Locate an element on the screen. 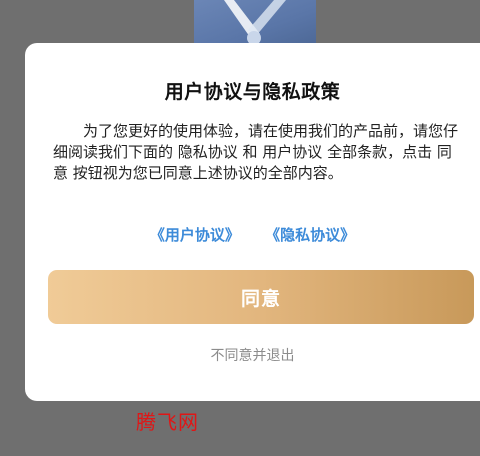  user-agreement-link: 《用户协议》 is located at coordinates (195, 235).